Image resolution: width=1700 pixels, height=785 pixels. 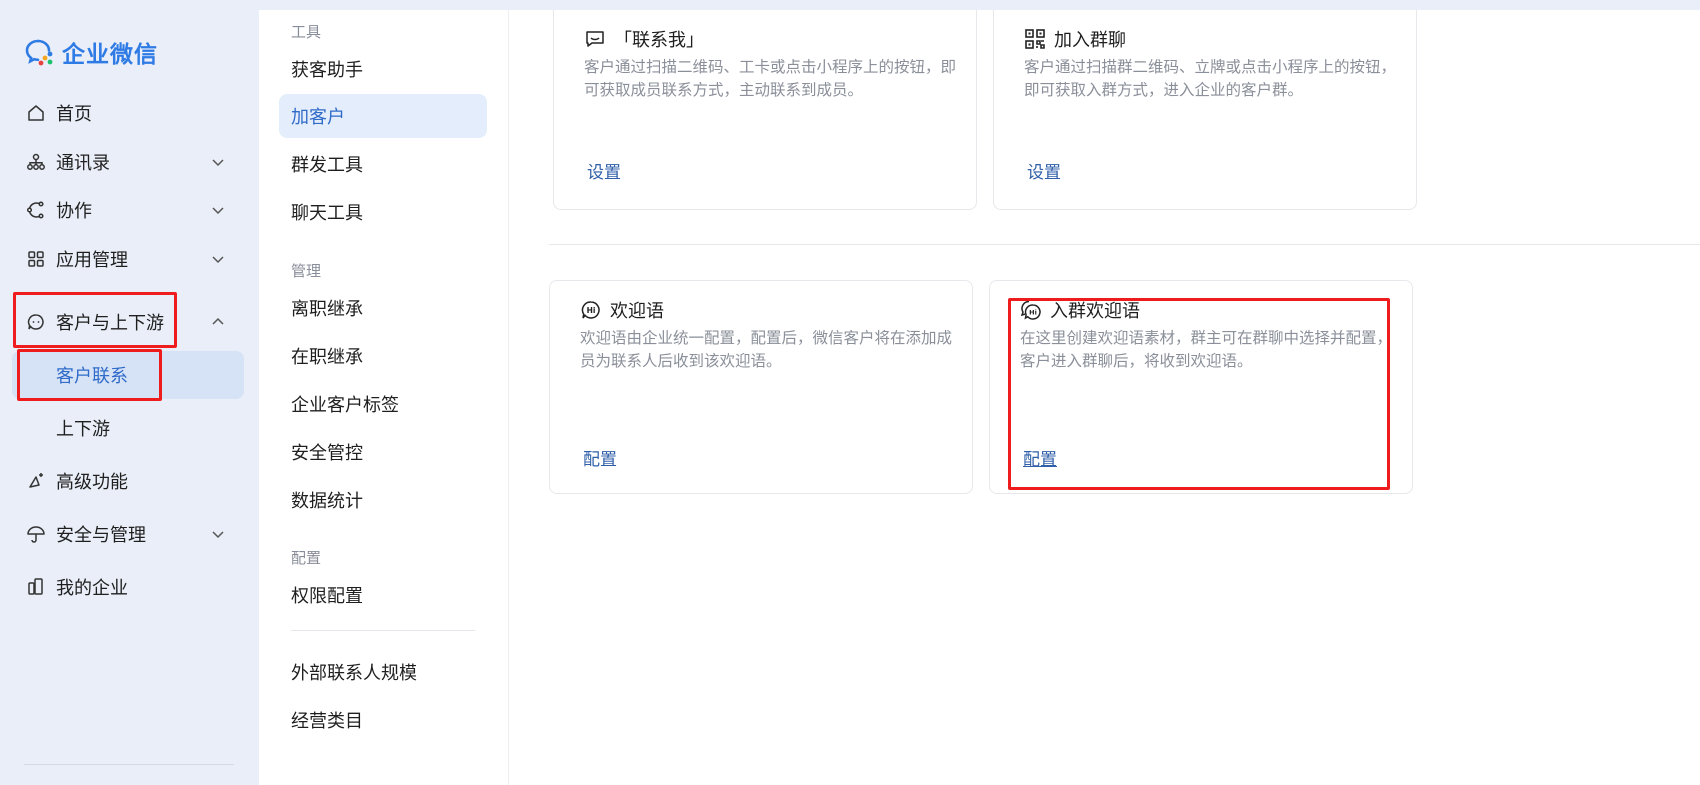 What do you see at coordinates (659, 40) in the screenshot?
I see `card-title: 「联系我」` at bounding box center [659, 40].